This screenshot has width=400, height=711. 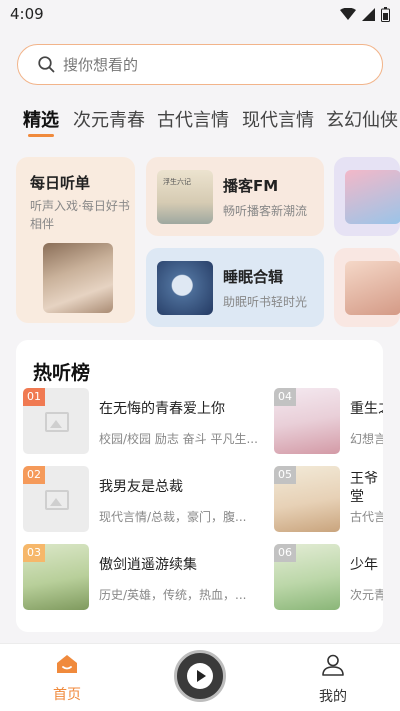 I want to click on list-item: 04 重生之 幻想言, so click(x=328, y=421).